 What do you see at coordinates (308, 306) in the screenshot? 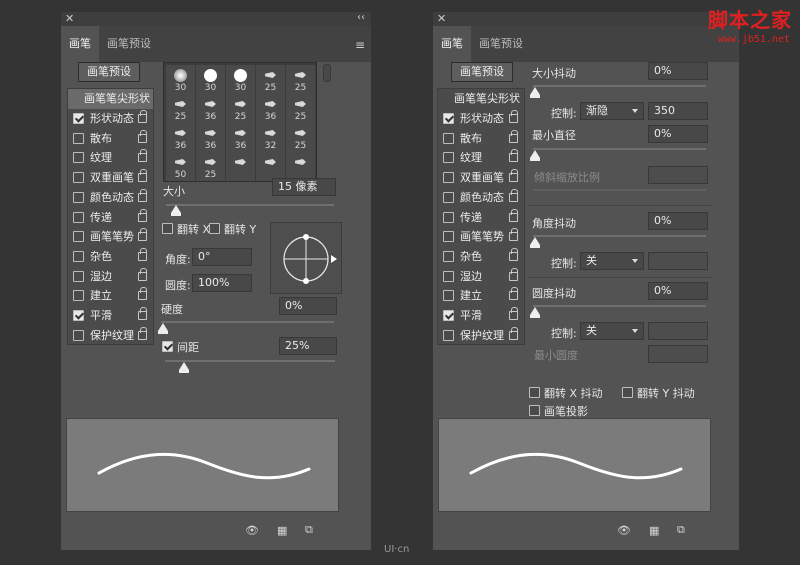
I see `hardness-field: 0%` at bounding box center [308, 306].